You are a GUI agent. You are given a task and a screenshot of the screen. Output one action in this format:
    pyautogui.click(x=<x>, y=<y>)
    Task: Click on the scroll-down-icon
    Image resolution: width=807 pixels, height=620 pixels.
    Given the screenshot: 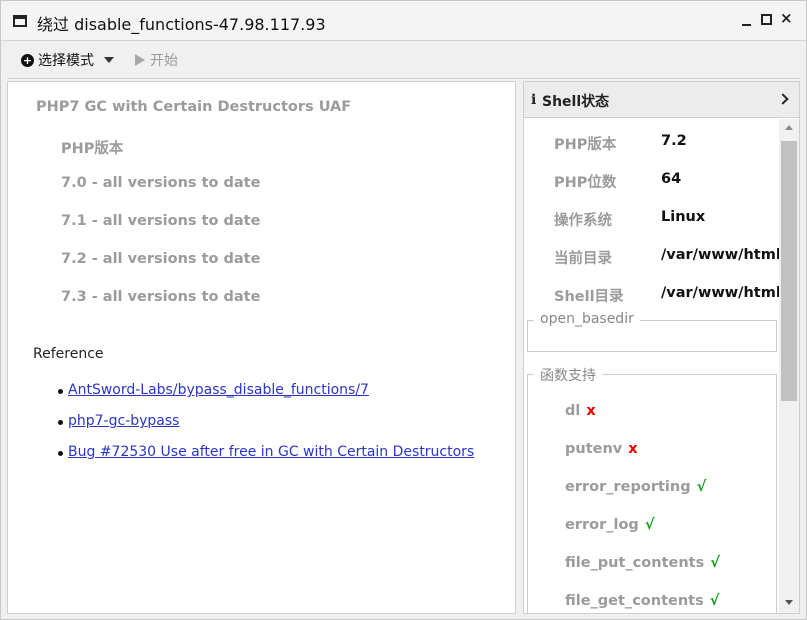 What is the action you would take?
    pyautogui.click(x=789, y=602)
    